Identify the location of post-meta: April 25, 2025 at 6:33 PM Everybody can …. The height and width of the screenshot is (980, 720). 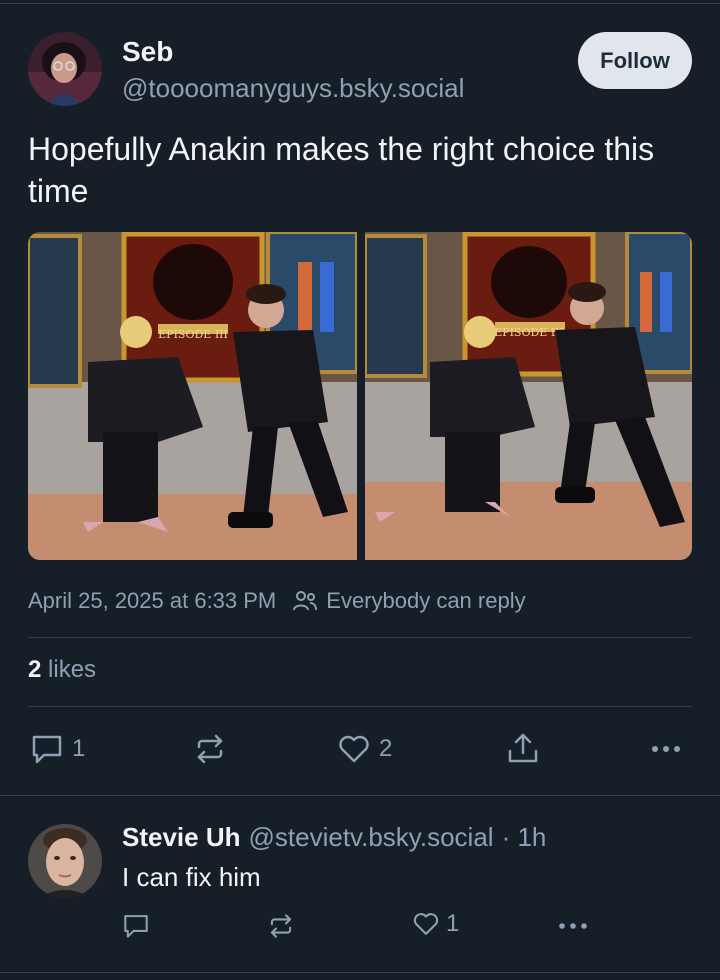
(277, 601).